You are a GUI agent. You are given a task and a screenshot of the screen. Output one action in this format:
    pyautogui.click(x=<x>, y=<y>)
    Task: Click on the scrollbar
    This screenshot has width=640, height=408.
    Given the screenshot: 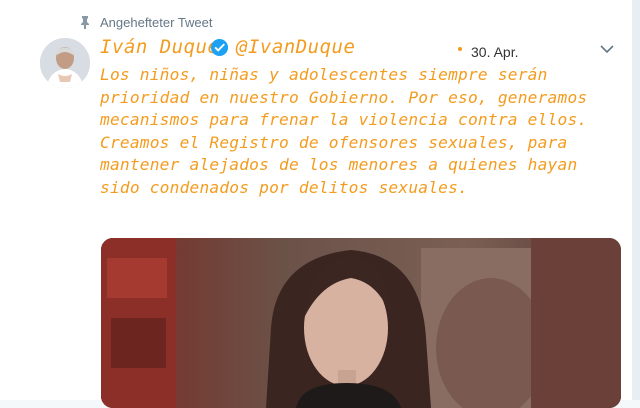 What is the action you would take?
    pyautogui.click(x=636, y=200)
    